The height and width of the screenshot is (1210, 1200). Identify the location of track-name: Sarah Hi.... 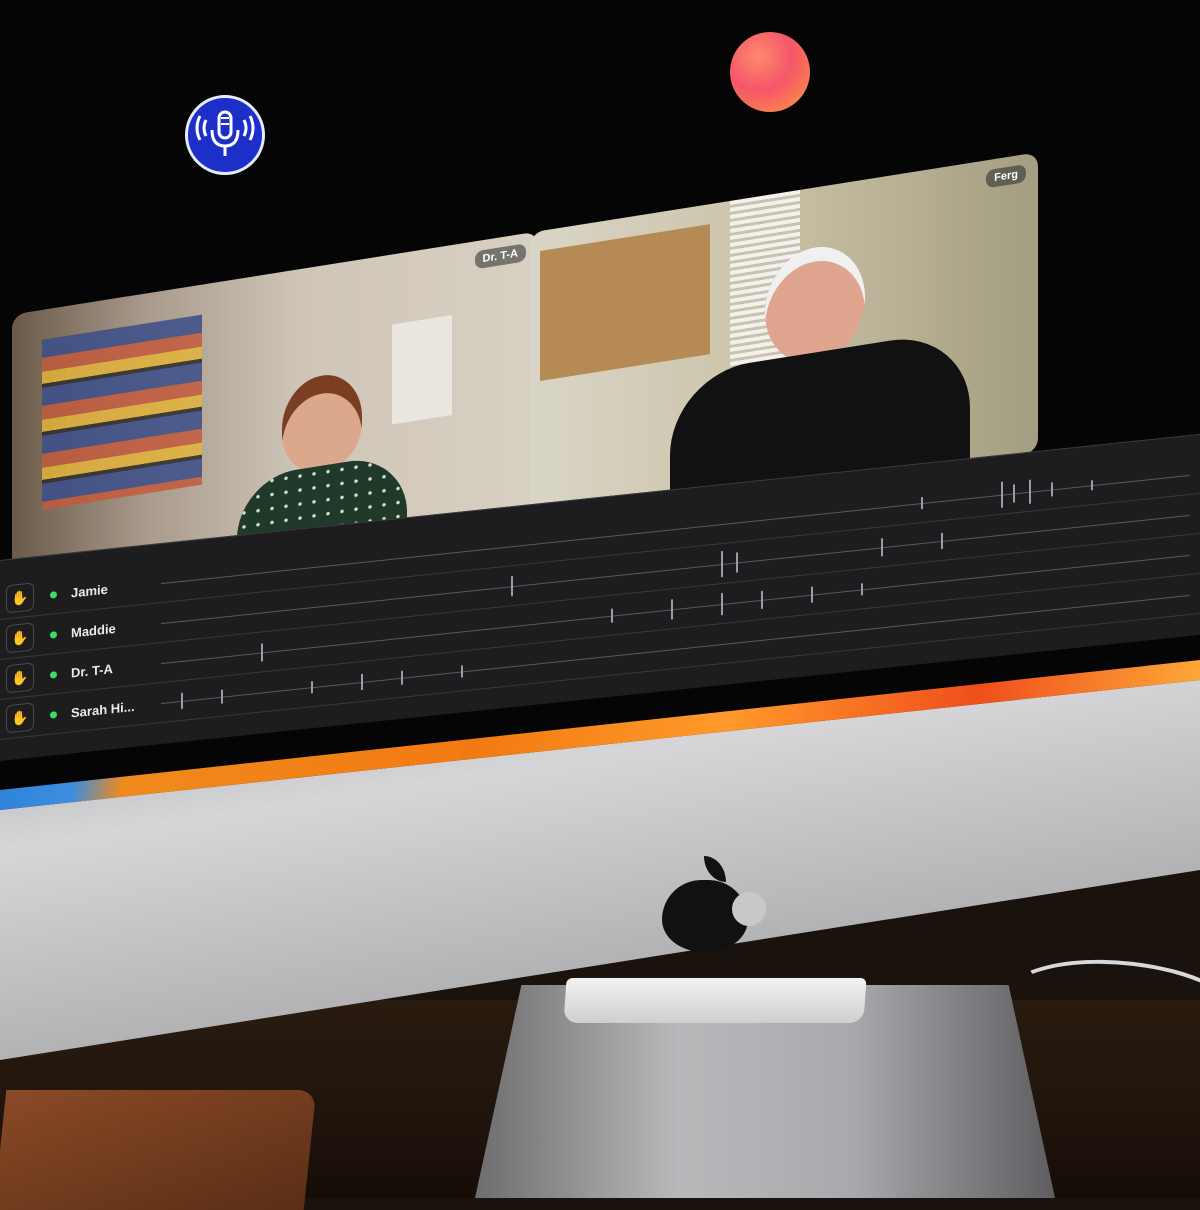
(103, 709).